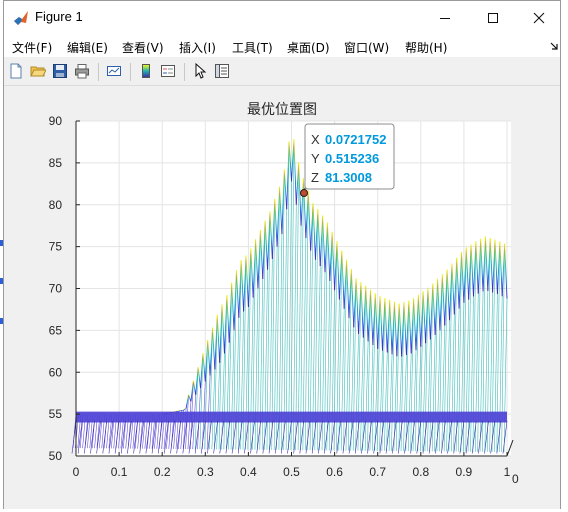 Image resolution: width=568 pixels, height=512 pixels. I want to click on menu-edit: 编辑(E), so click(87, 47).